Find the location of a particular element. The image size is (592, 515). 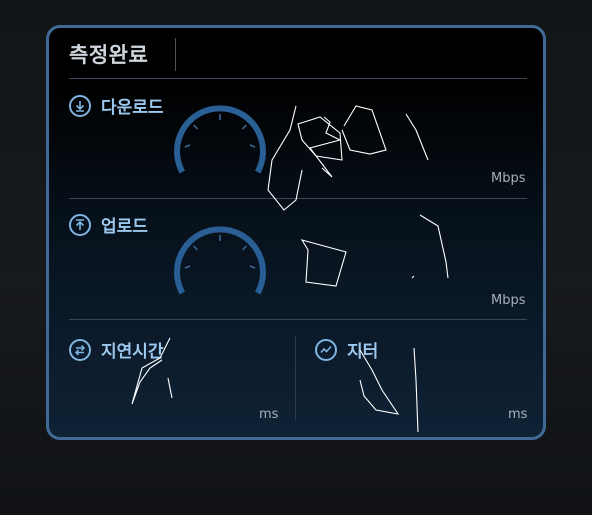

latency-label: 지연시간 is located at coordinates (132, 352).